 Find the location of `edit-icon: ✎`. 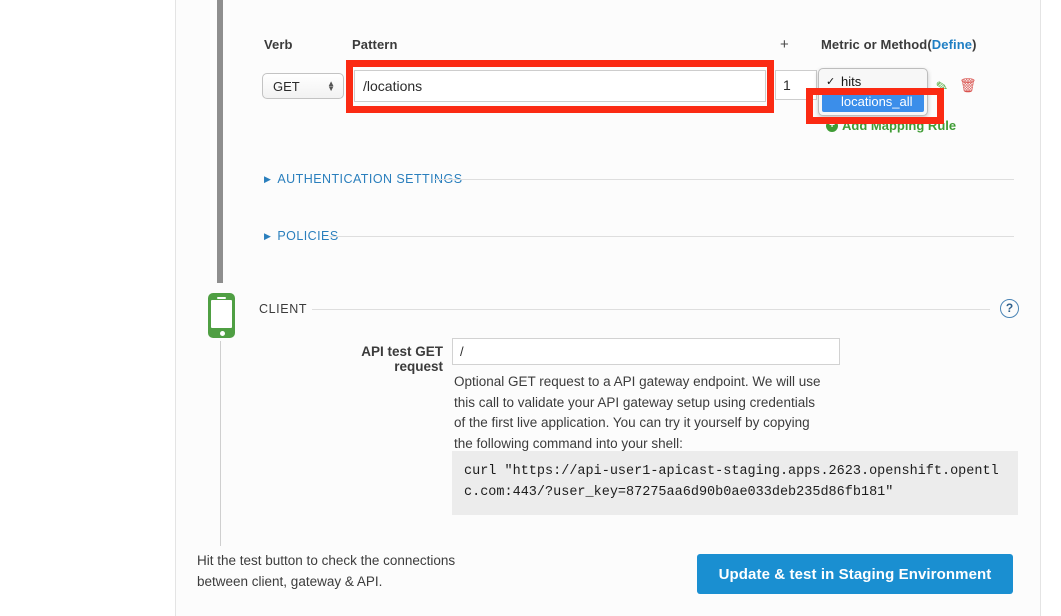

edit-icon: ✎ is located at coordinates (941, 86).